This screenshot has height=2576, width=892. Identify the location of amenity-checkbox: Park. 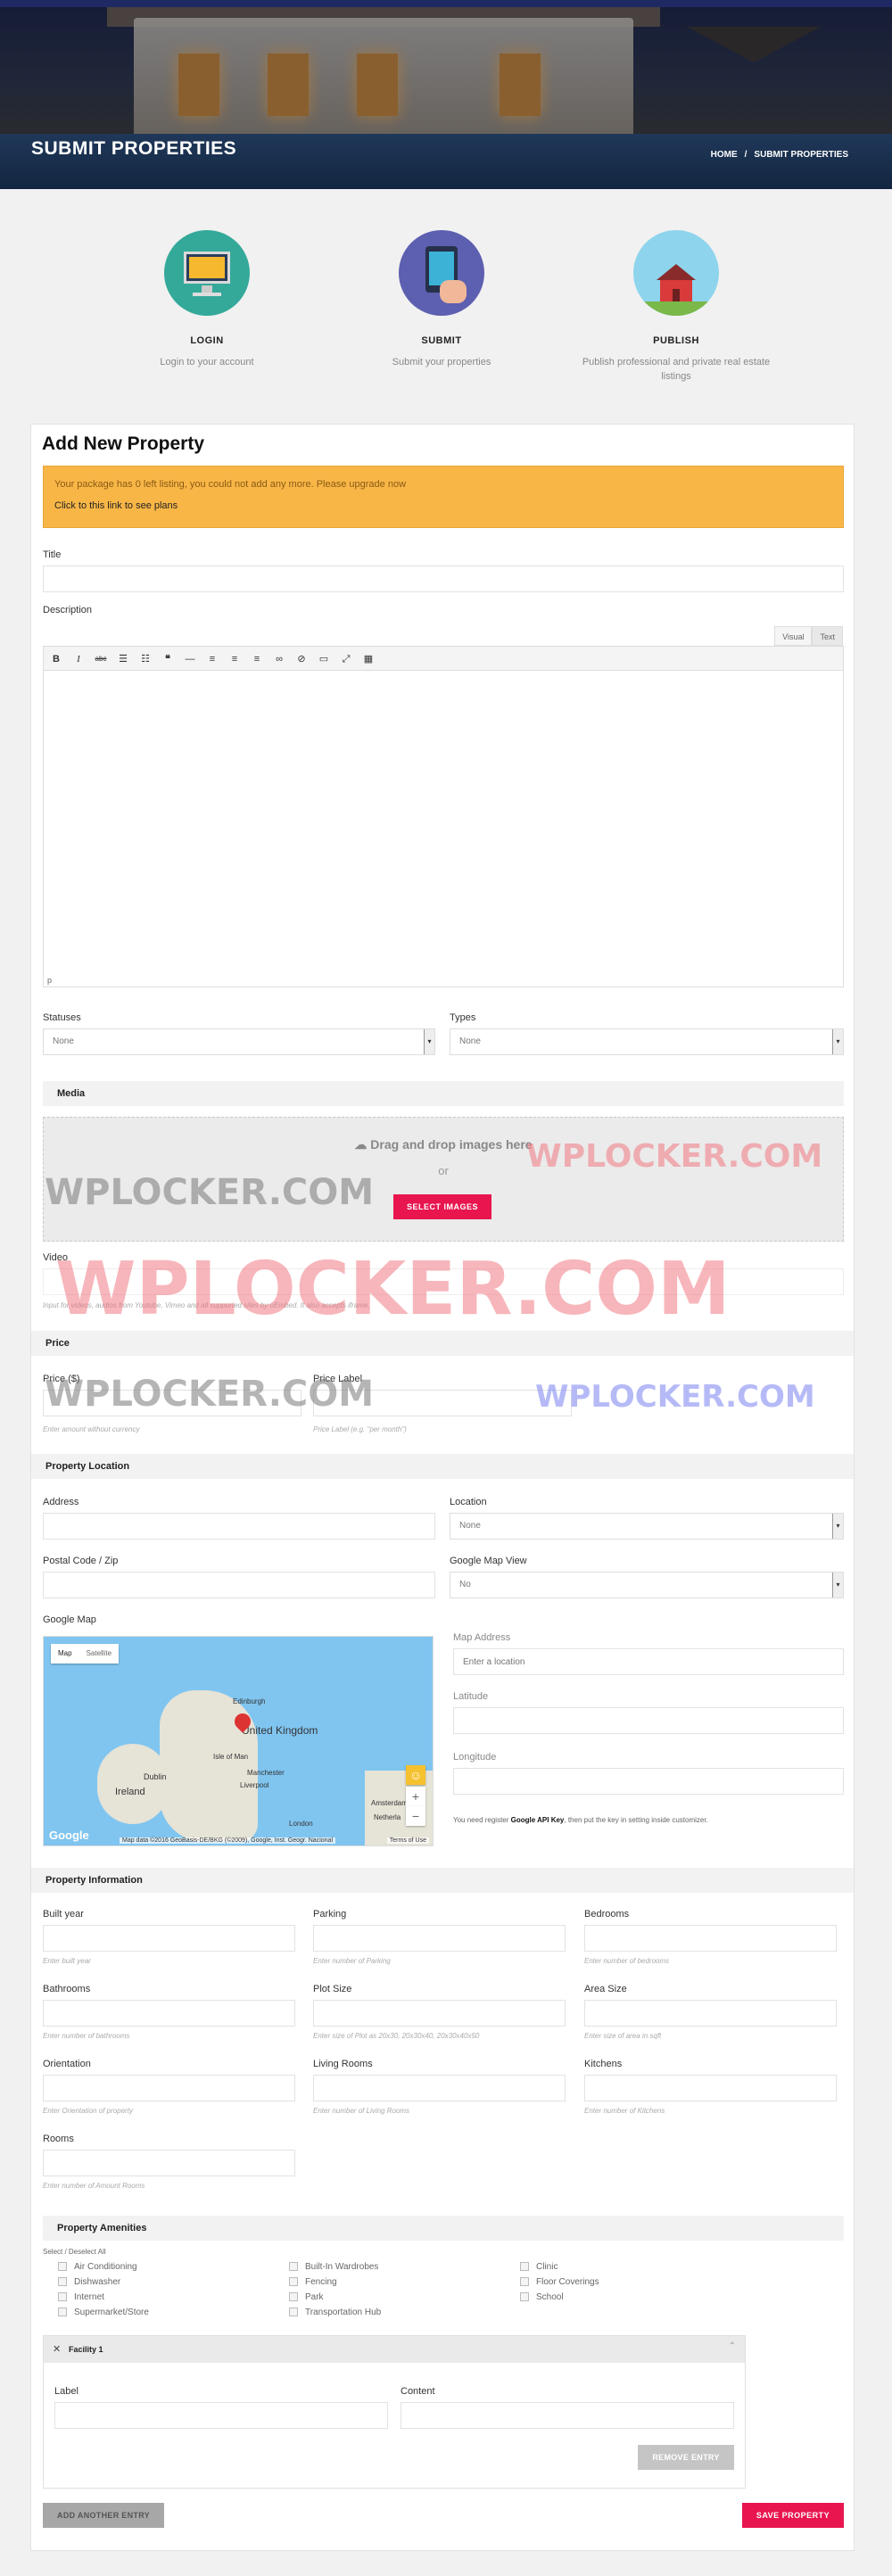
(306, 2297).